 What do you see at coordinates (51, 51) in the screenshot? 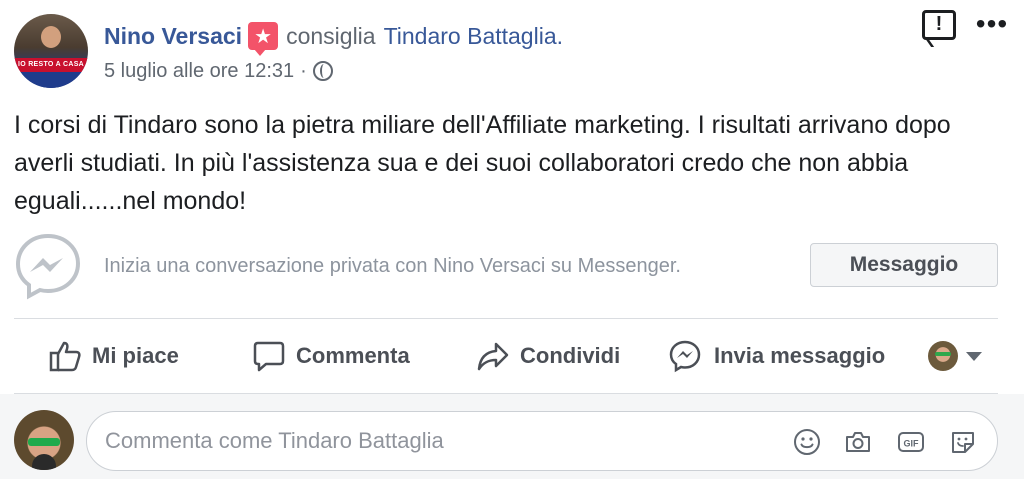
I see `author-avatar: IO RESTO A CASA` at bounding box center [51, 51].